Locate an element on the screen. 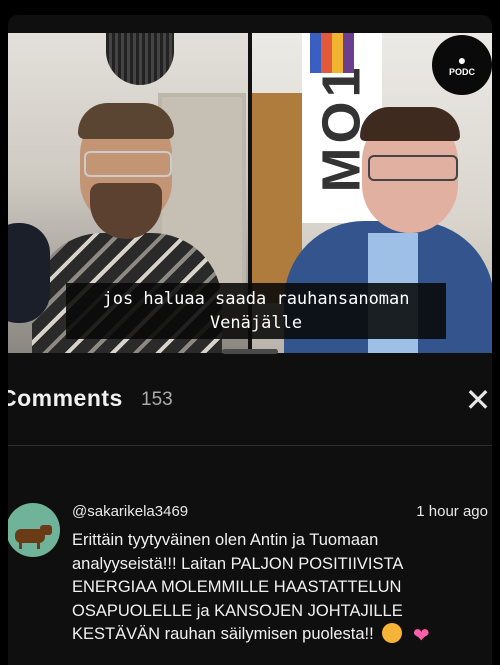 This screenshot has height=665, width=500. video-subtitle: jos haluaa saada rauhansanoman Venäjälle is located at coordinates (256, 311).